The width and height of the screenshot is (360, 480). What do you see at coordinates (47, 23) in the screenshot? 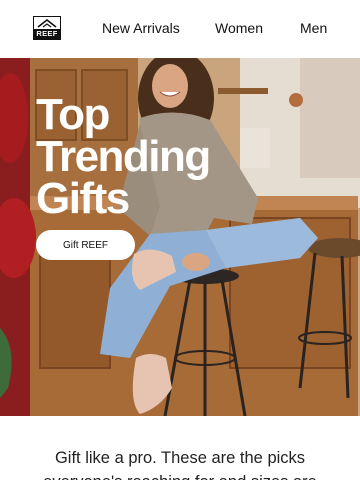
I see `wave-icon` at bounding box center [47, 23].